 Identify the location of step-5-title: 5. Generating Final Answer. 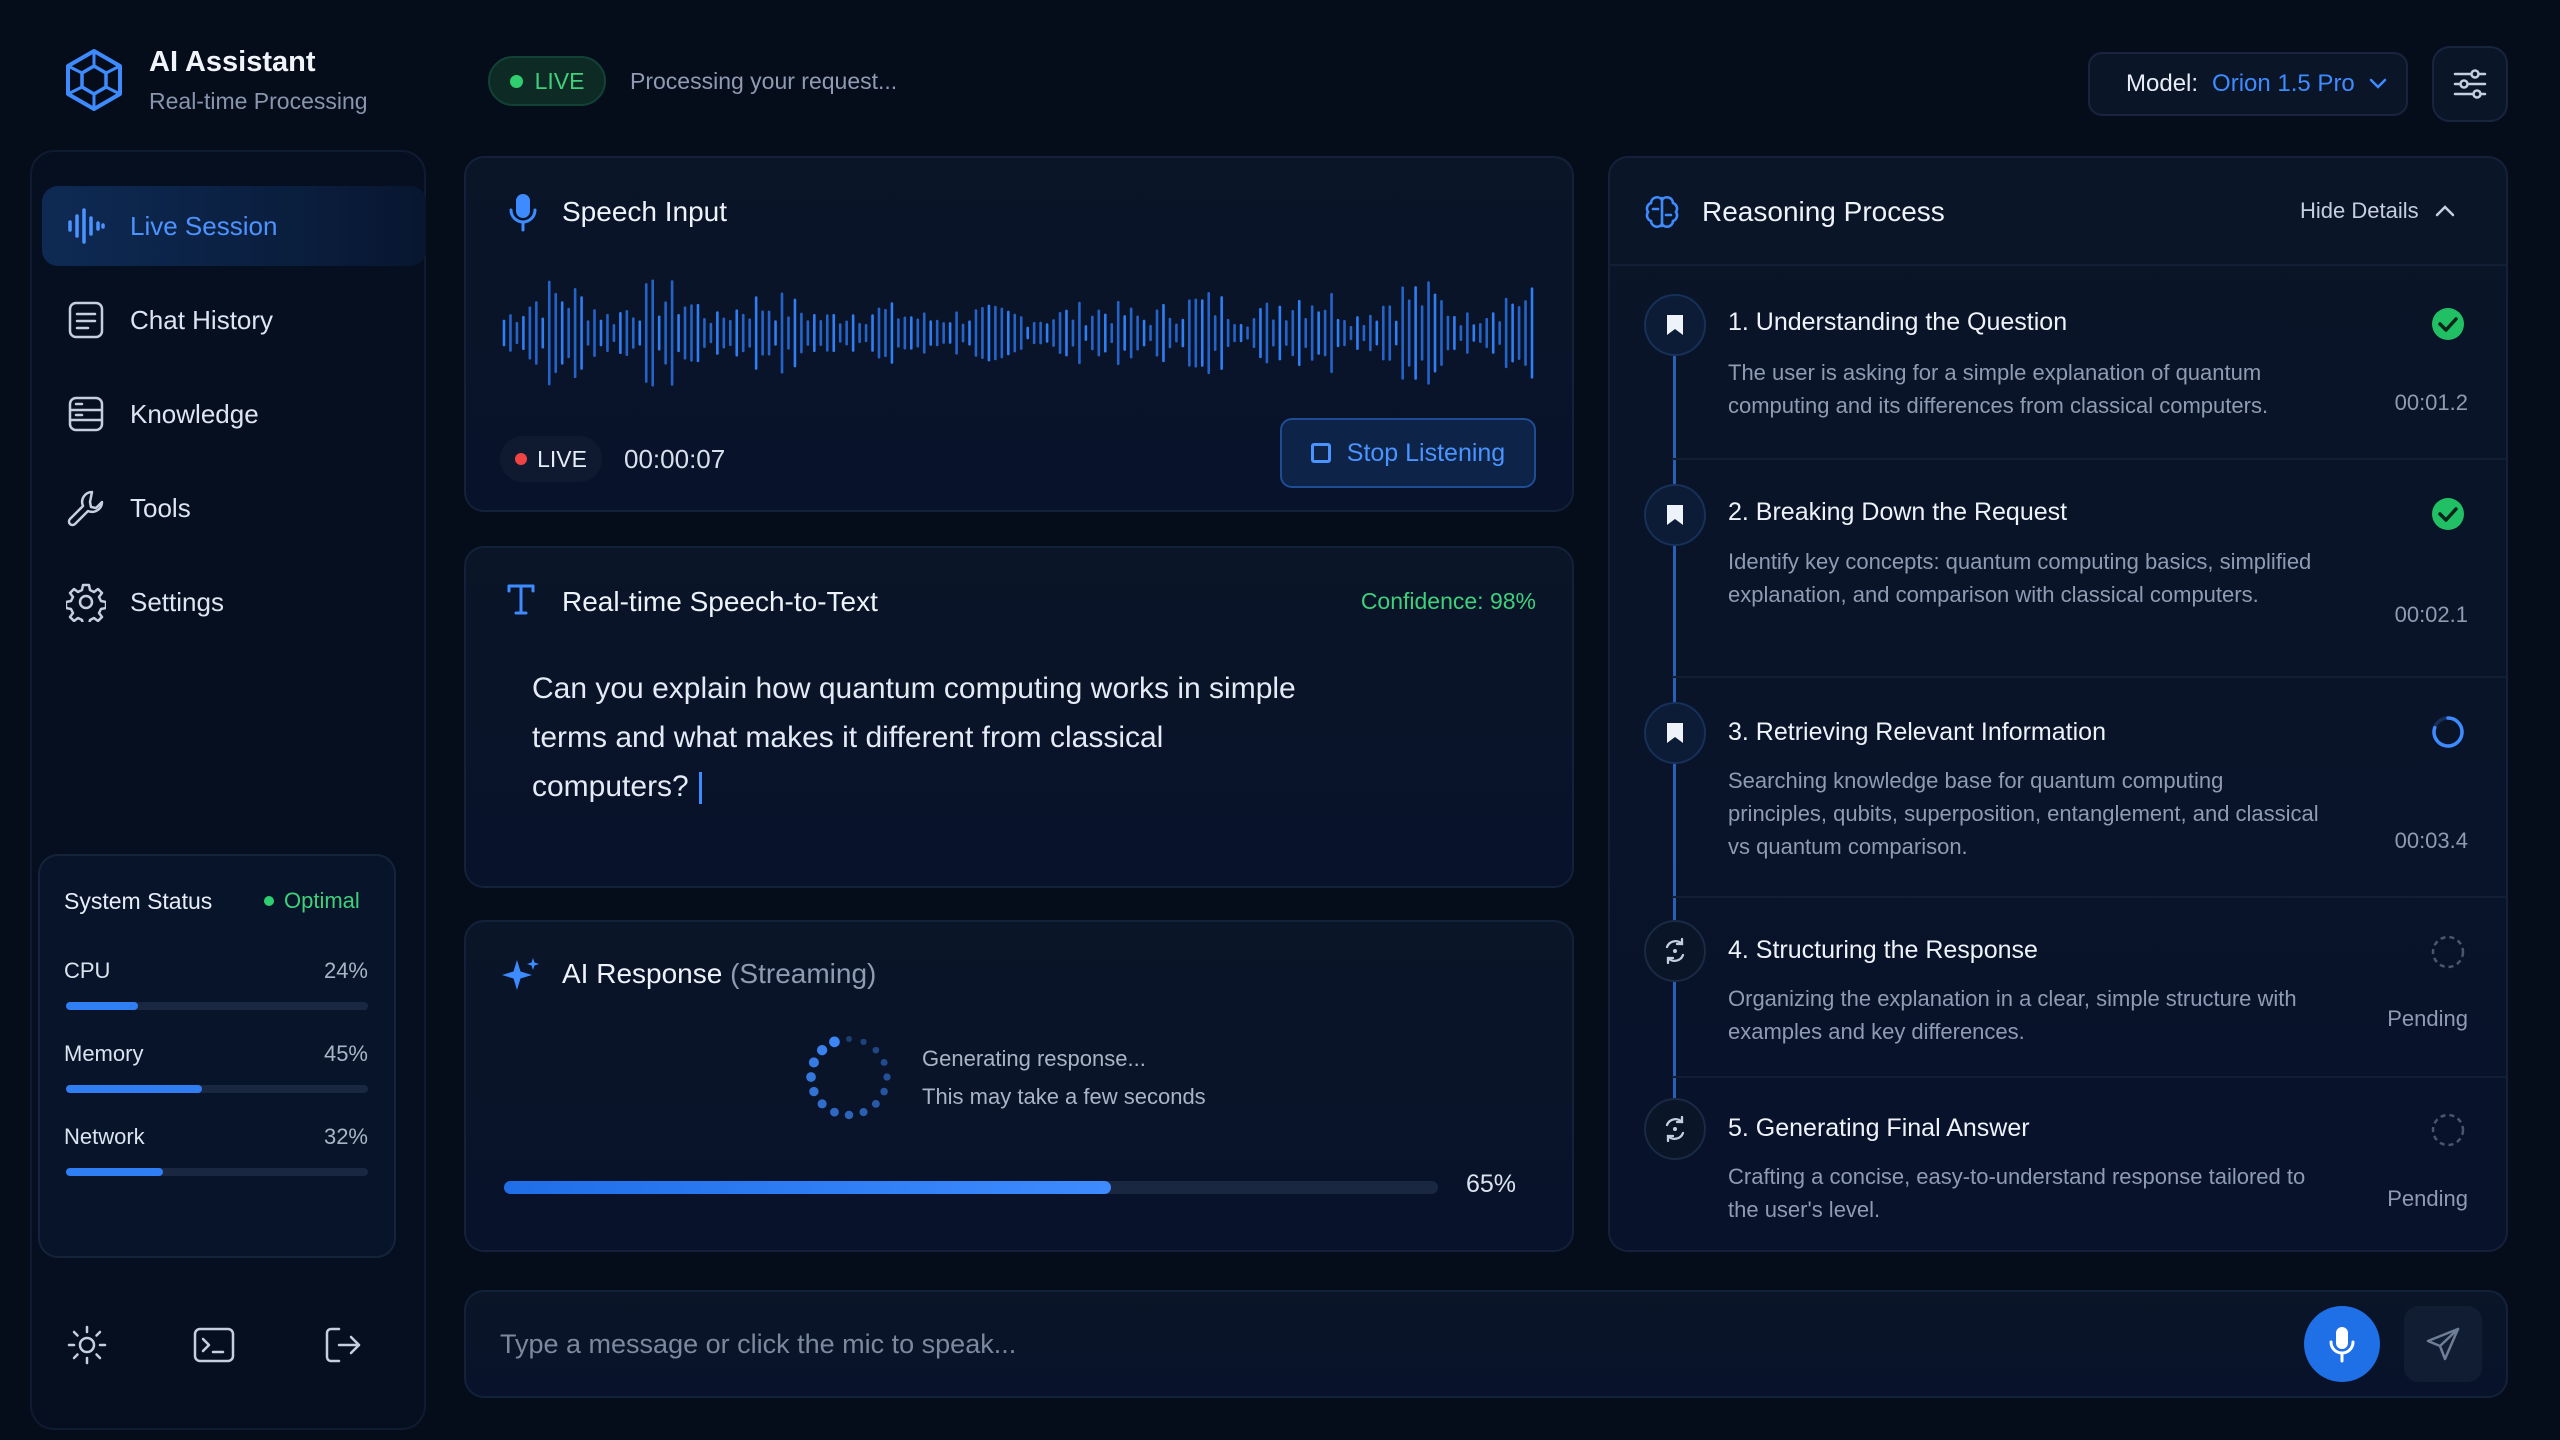
(1879, 1128).